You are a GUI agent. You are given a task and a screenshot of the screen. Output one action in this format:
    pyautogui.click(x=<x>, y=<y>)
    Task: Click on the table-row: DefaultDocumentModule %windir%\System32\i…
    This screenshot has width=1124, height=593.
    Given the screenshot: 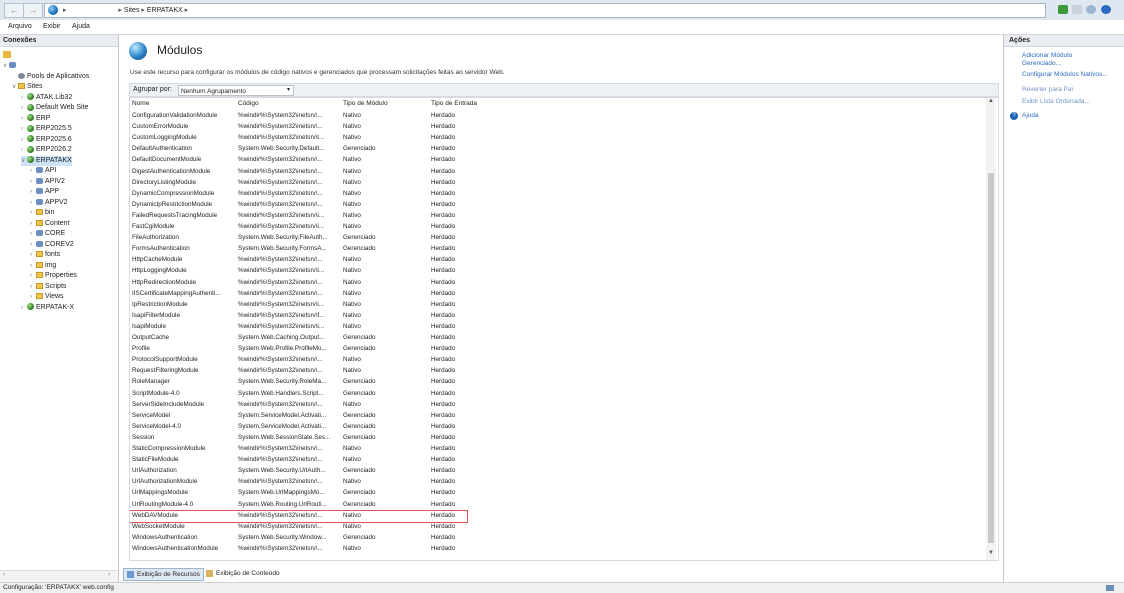 What is the action you would take?
    pyautogui.click(x=557, y=159)
    